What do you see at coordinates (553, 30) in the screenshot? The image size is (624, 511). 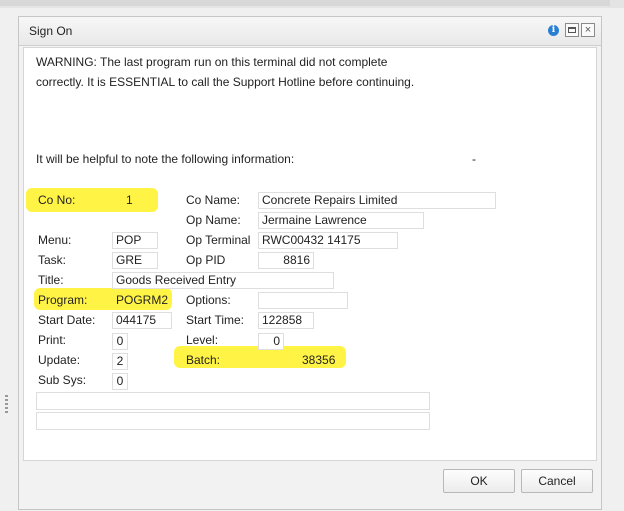 I see `info-icon: i` at bounding box center [553, 30].